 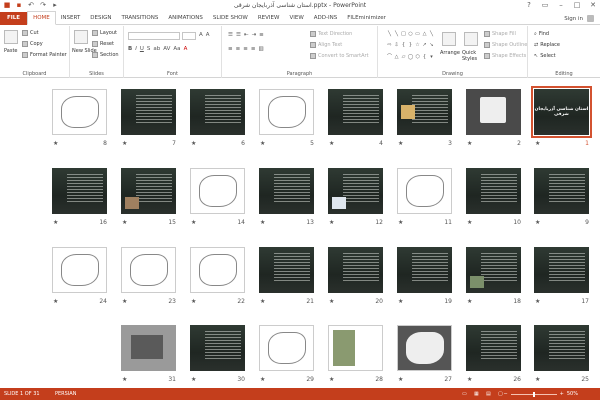 What do you see at coordinates (201, 35) in the screenshot?
I see `grow-font-icon: A` at bounding box center [201, 35].